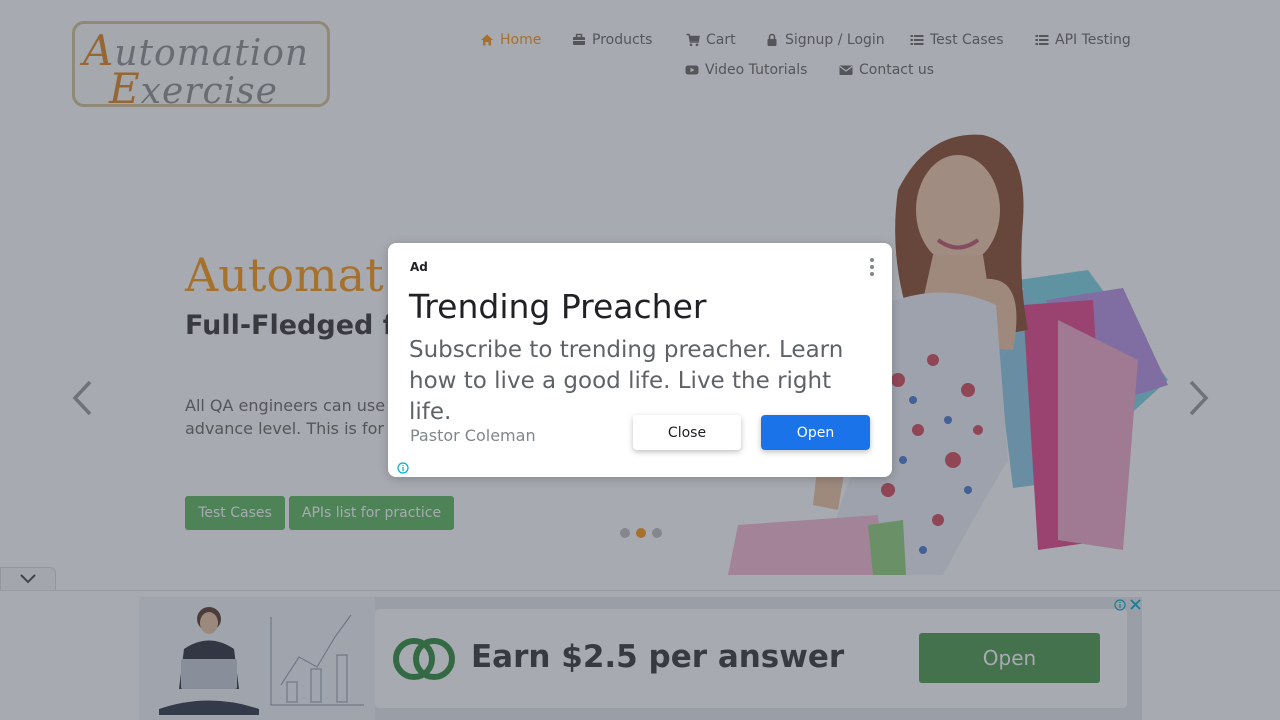 The width and height of the screenshot is (1280, 720). I want to click on more-options-icon, so click(872, 267).